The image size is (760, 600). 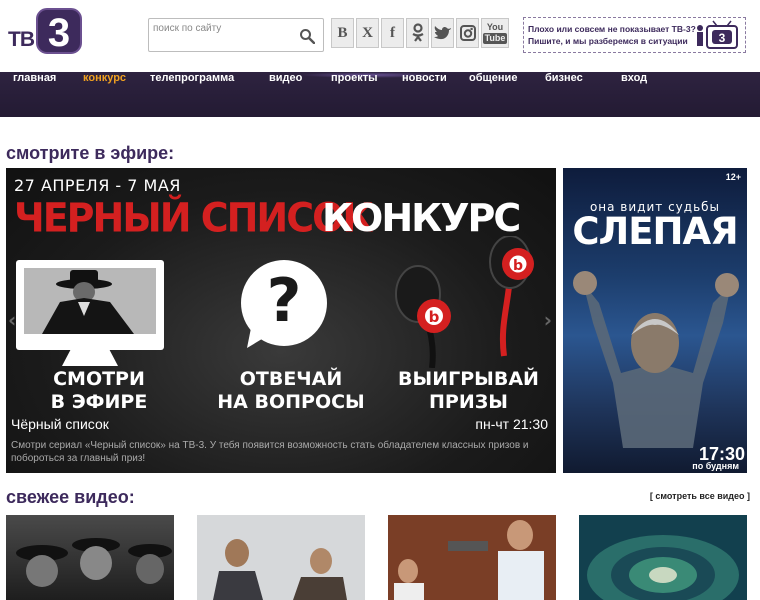 I want to click on tv-monitor-illustration, so click(x=90, y=313).